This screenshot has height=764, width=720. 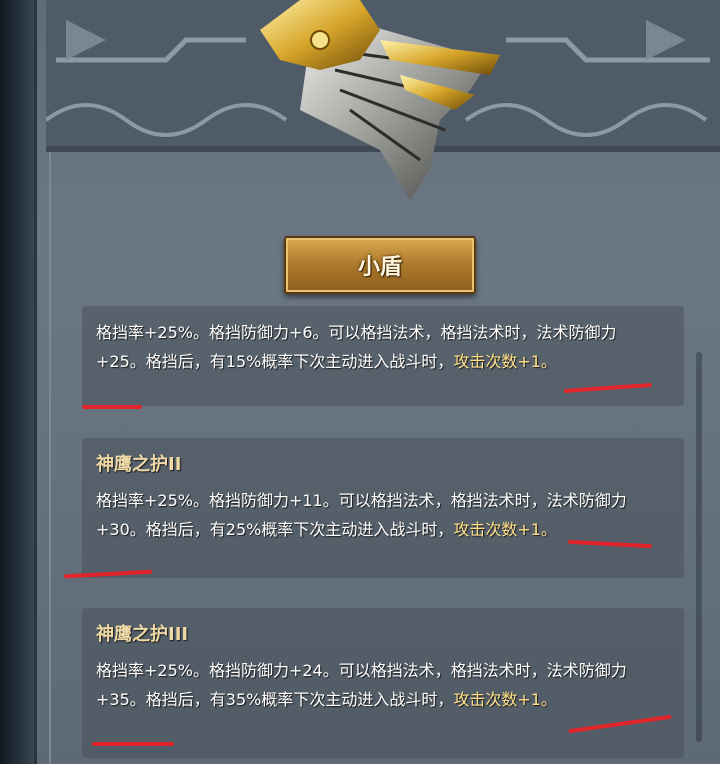 What do you see at coordinates (699, 547) in the screenshot?
I see `scrollbar` at bounding box center [699, 547].